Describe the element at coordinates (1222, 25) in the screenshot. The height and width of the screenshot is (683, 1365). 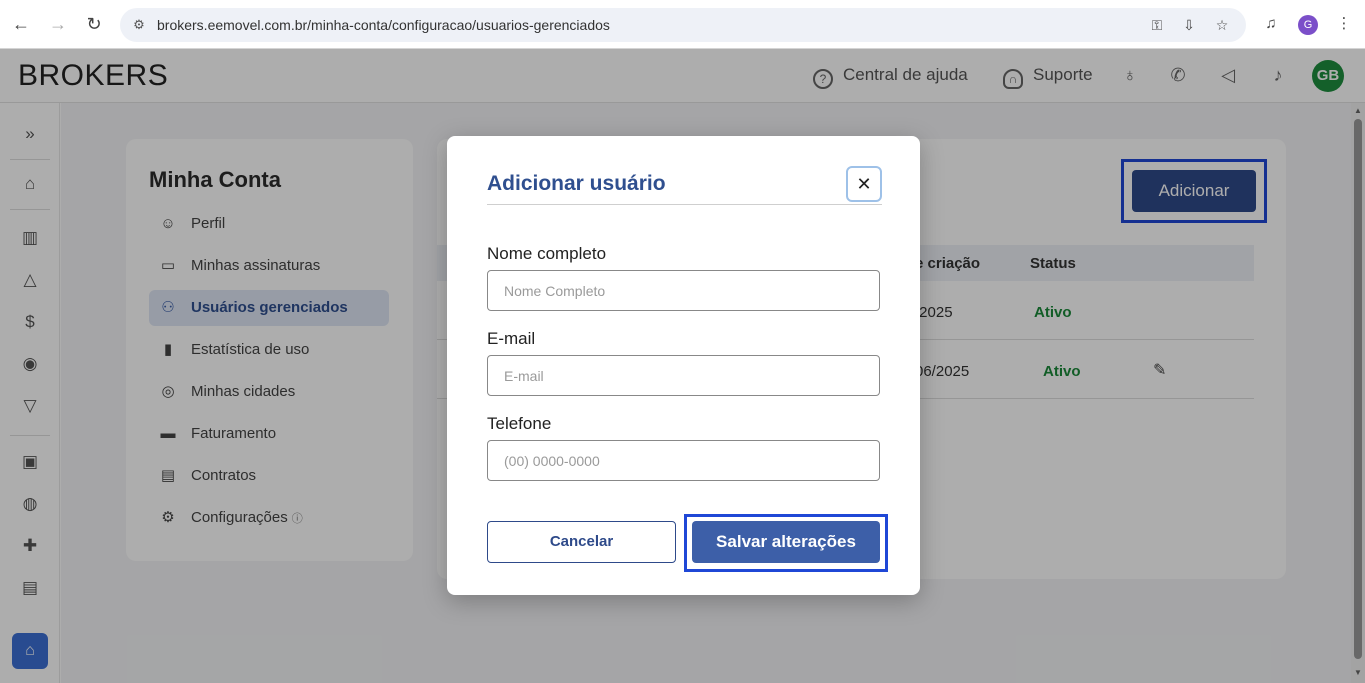
I see `bookmark-star-icon: ☆` at that location.